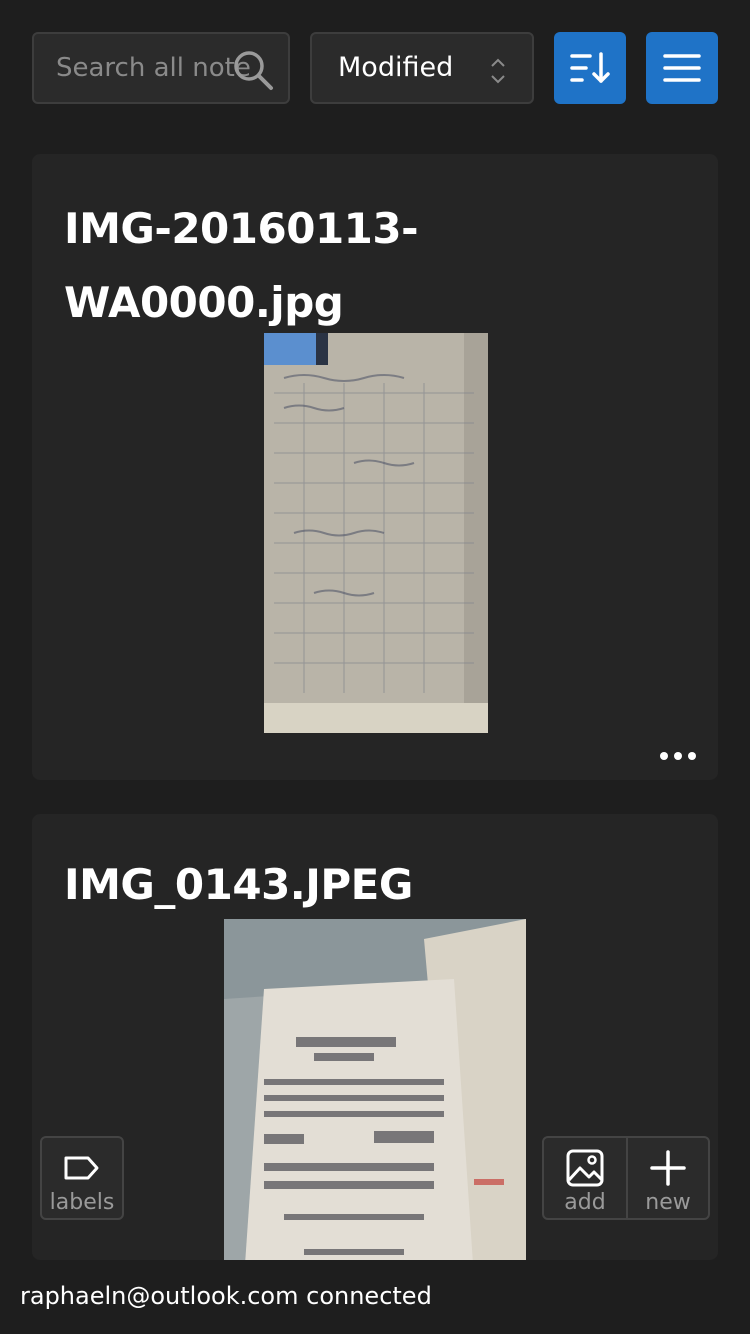 Image resolution: width=750 pixels, height=1334 pixels. Describe the element at coordinates (668, 1202) in the screenshot. I see `new-button-label: new` at that location.